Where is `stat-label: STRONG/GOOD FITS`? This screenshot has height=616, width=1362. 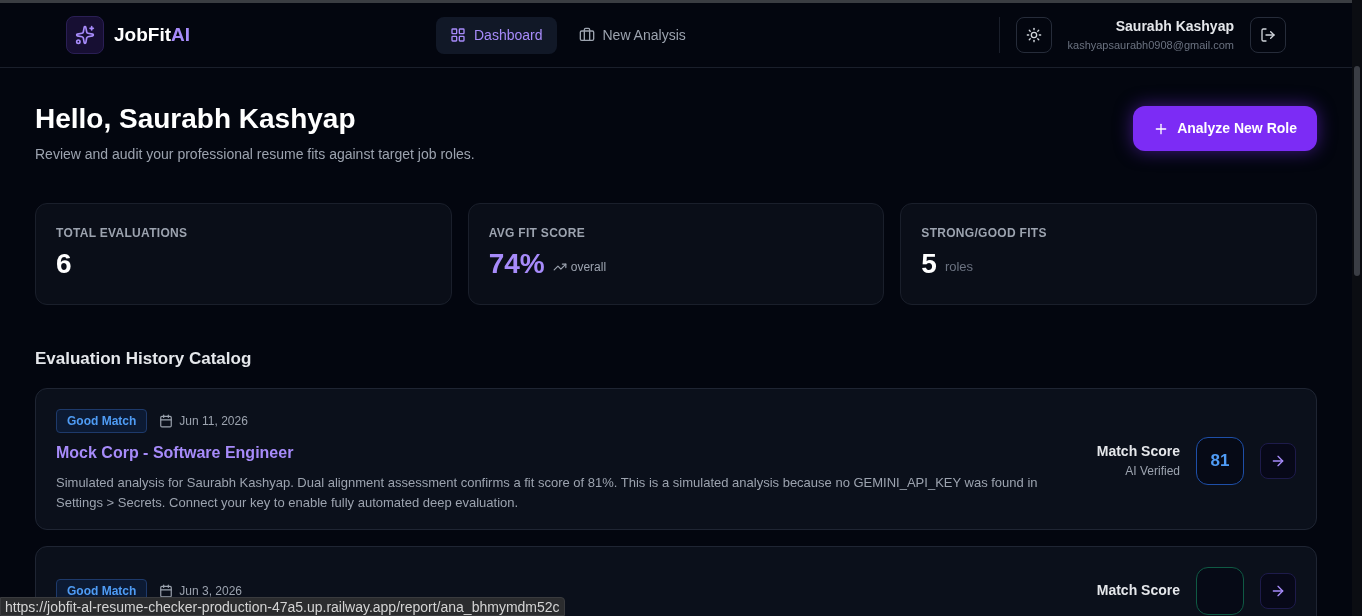
stat-label: STRONG/GOOD FITS is located at coordinates (984, 233).